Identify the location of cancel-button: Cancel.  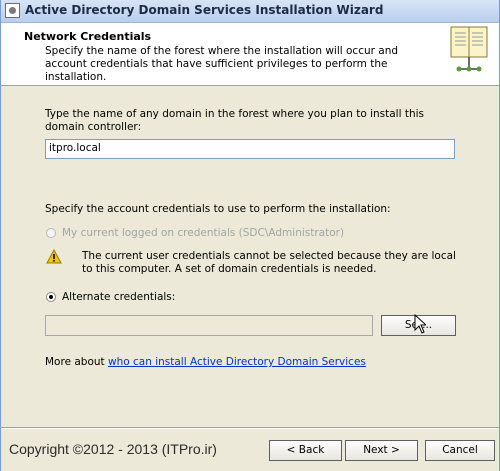
(460, 450).